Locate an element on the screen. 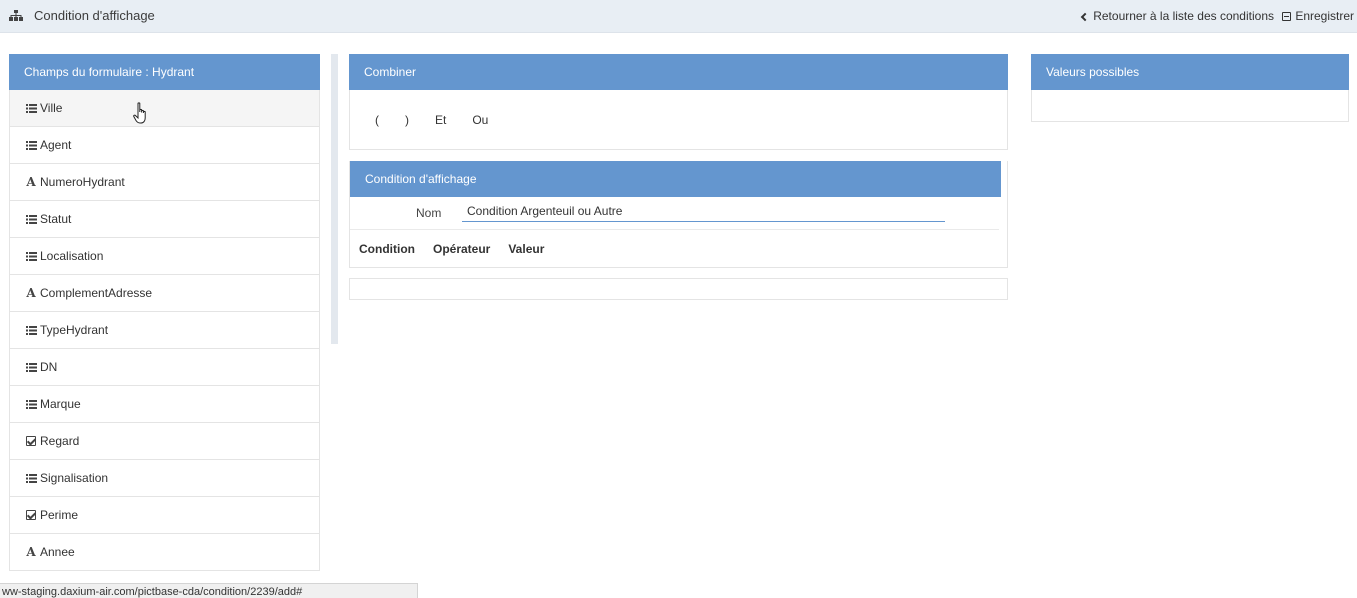 This screenshot has height=598, width=1357. field-item-numerohydrant: A NumeroHydrant is located at coordinates (164, 182).